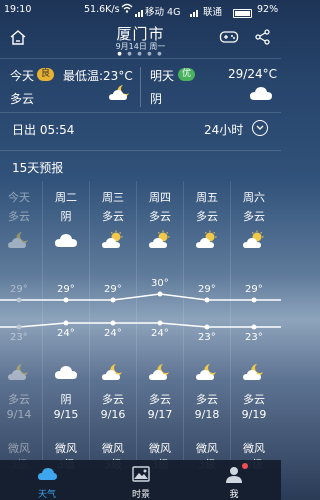 Image resolution: width=320 pixels, height=500 pixels. I want to click on tab-label: 我, so click(234, 495).